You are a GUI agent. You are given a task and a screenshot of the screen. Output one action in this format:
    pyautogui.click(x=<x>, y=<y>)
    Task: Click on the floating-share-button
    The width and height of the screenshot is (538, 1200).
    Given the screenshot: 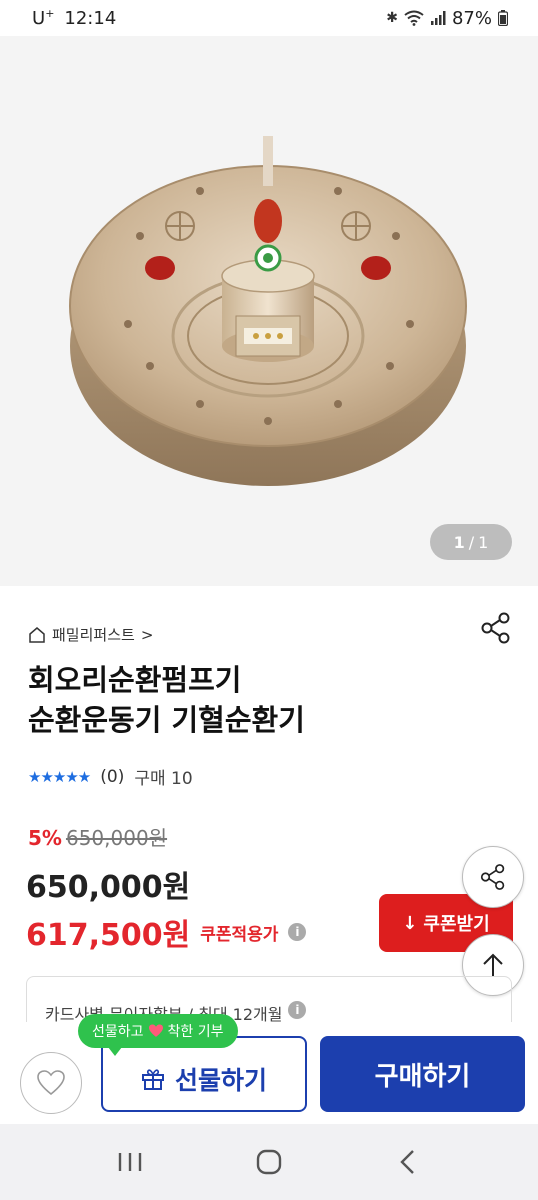 What is the action you would take?
    pyautogui.click(x=493, y=877)
    